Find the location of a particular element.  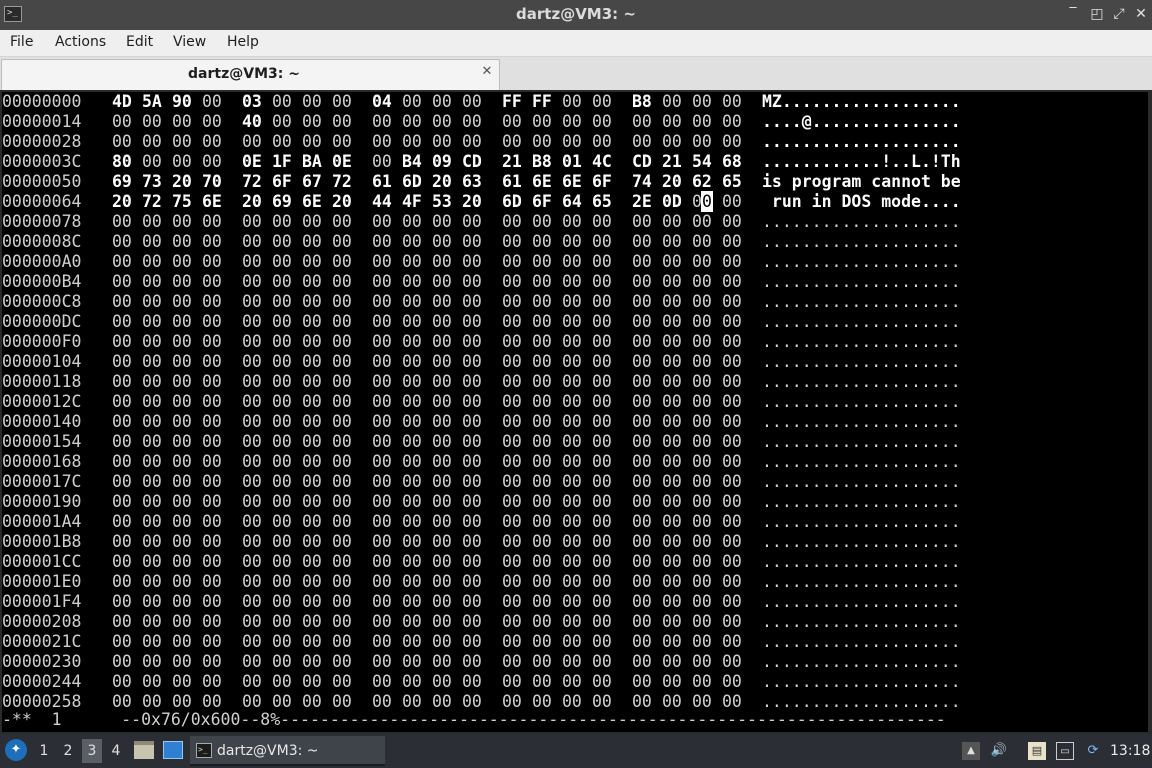

hex-byte: FF is located at coordinates (512, 102).